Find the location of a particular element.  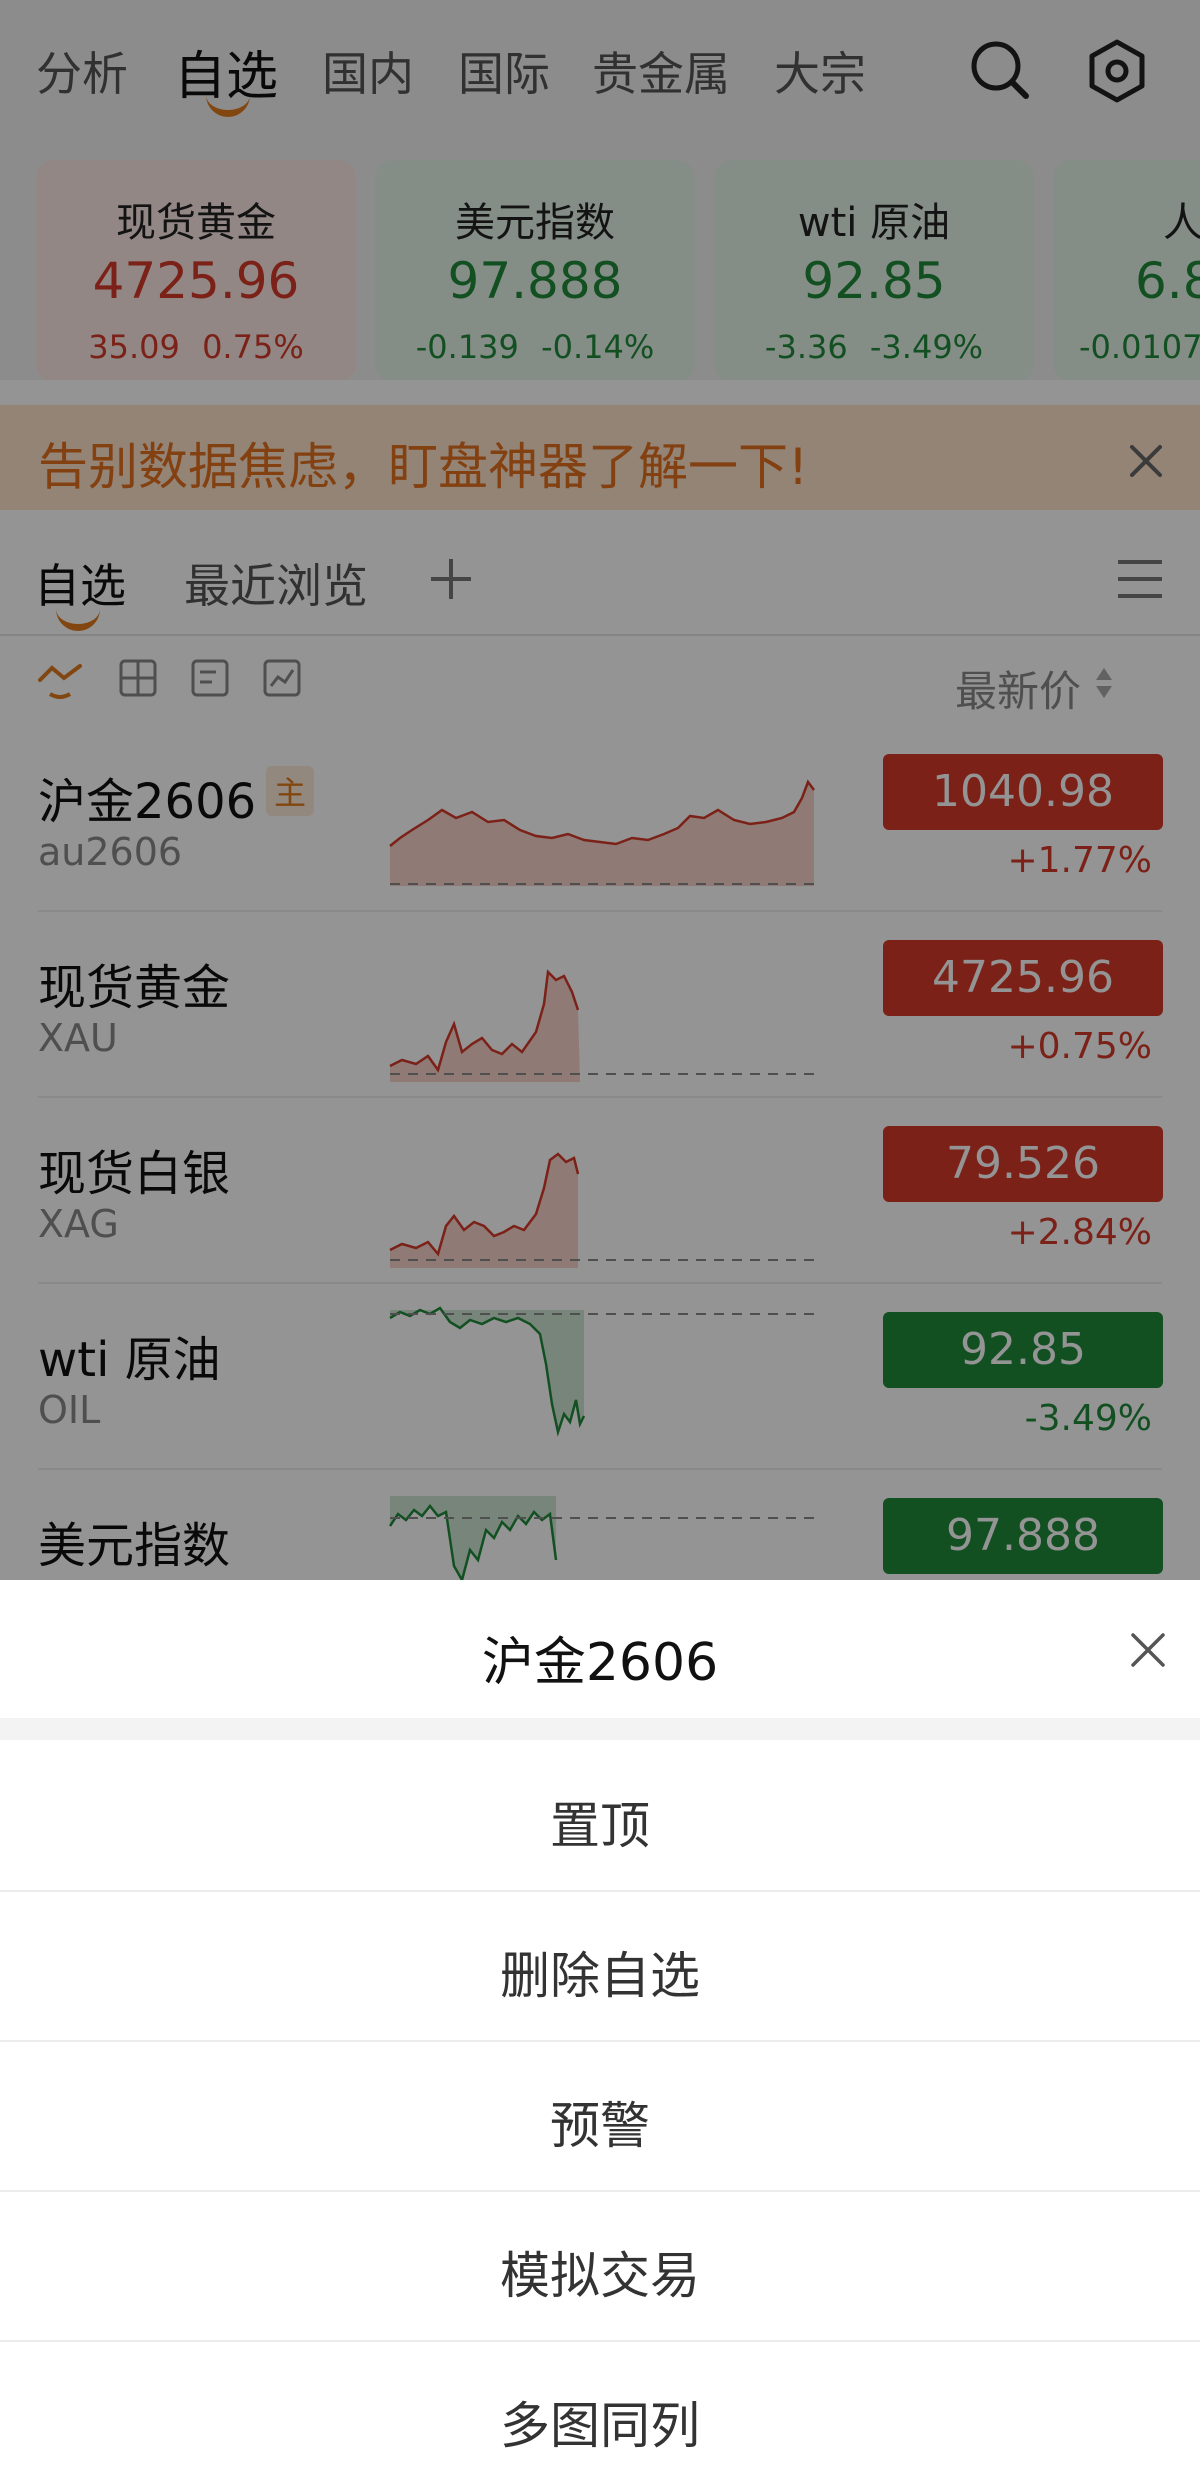

option-label: 置顶 is located at coordinates (600, 1826).